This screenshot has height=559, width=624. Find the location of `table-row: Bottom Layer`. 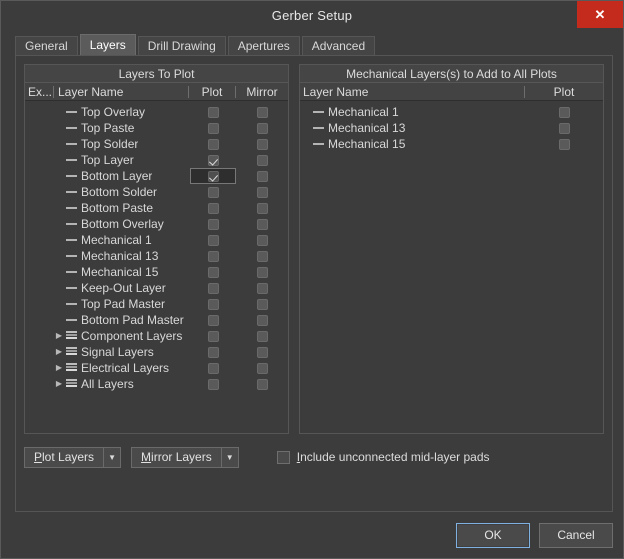

table-row: Bottom Layer is located at coordinates (156, 176).